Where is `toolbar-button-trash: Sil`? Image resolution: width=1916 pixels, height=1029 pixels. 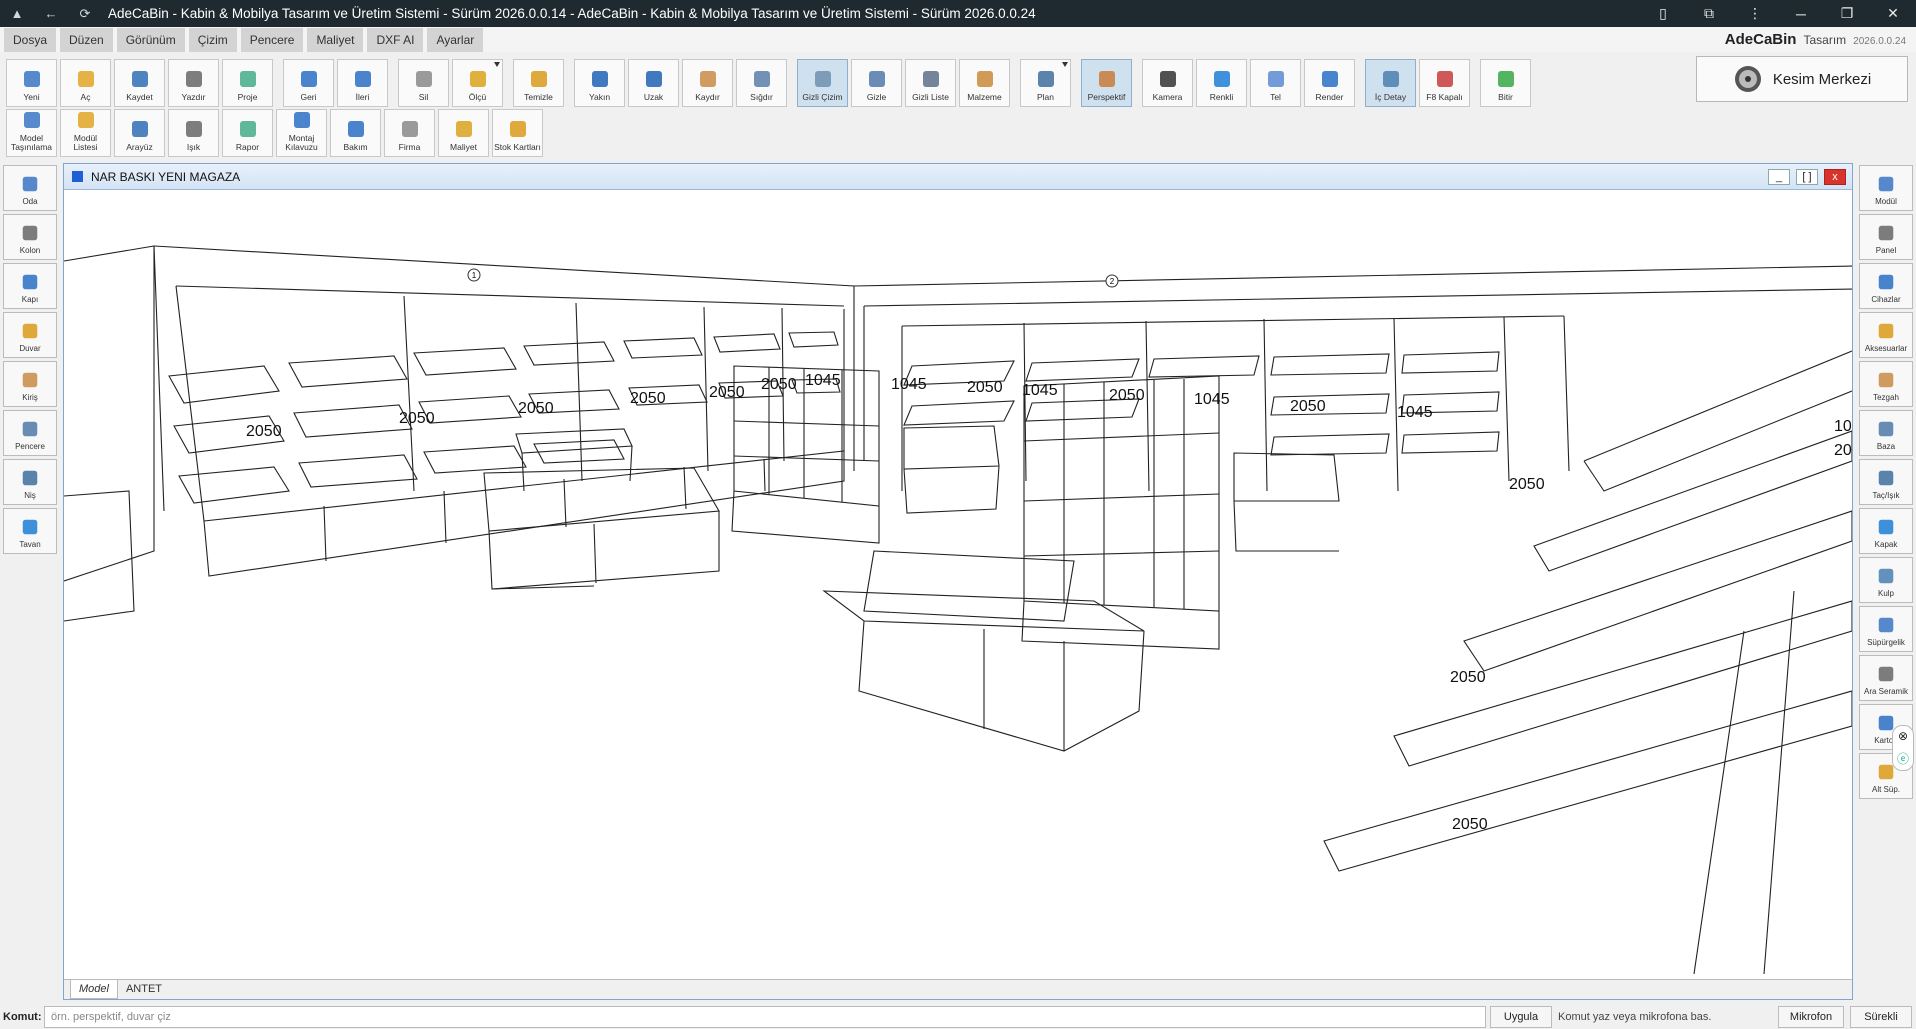
toolbar-button-trash: Sil is located at coordinates (423, 83).